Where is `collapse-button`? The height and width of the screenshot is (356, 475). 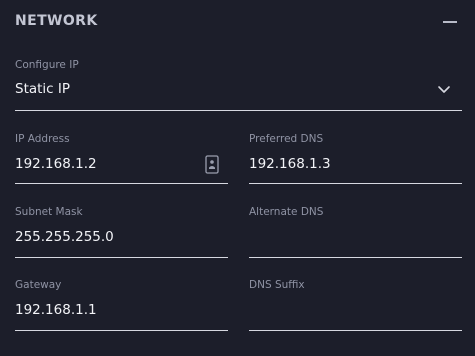
collapse-button is located at coordinates (450, 21).